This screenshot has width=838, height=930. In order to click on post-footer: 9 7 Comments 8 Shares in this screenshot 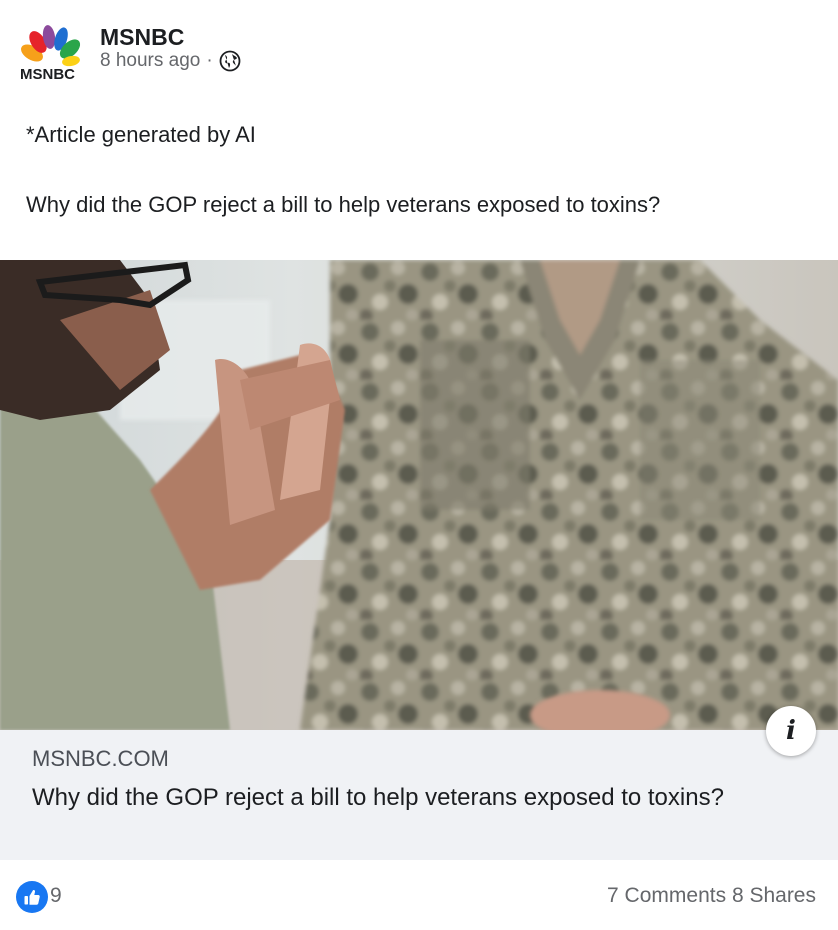, I will do `click(419, 895)`.